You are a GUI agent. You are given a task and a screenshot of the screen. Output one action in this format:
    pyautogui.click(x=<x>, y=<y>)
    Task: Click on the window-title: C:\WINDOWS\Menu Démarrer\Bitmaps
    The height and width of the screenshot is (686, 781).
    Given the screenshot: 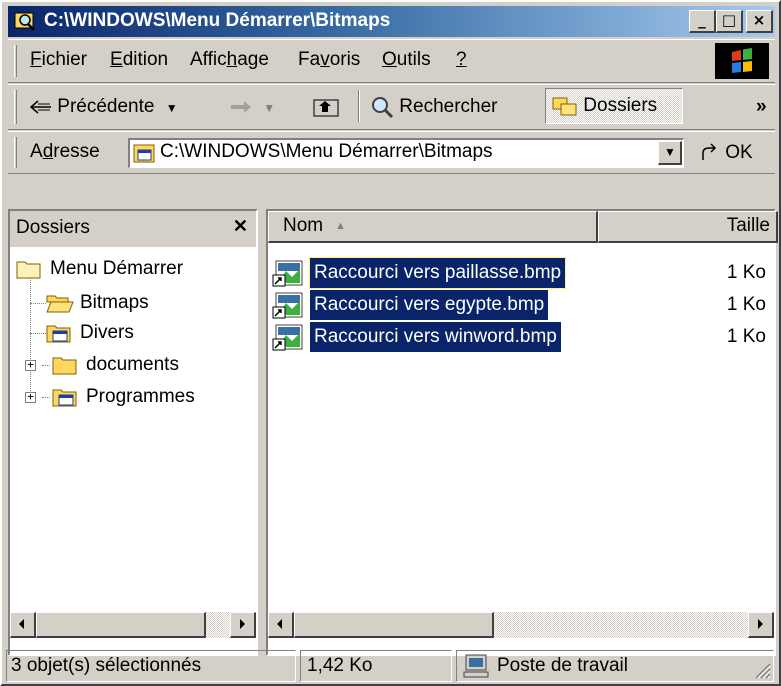 What is the action you would take?
    pyautogui.click(x=217, y=20)
    